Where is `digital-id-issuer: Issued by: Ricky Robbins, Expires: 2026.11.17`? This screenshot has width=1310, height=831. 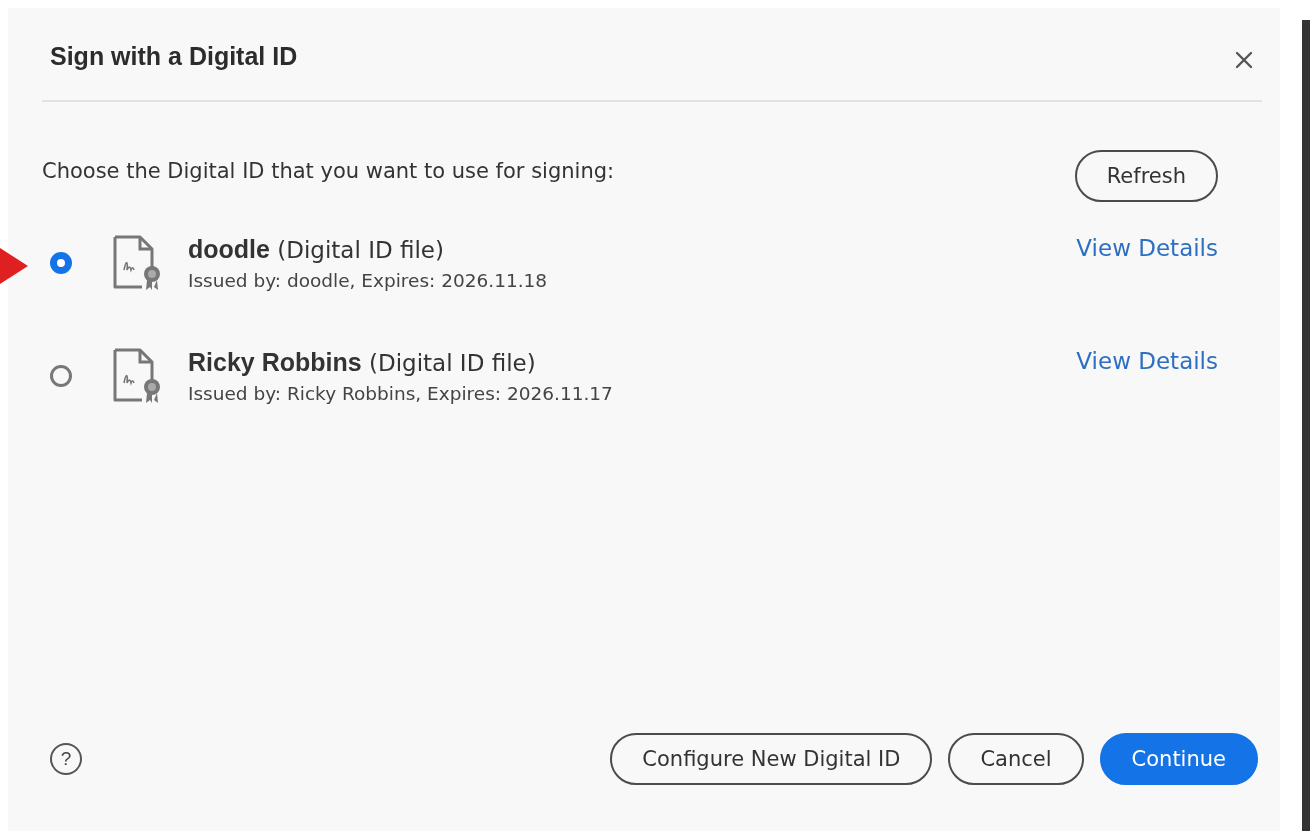
digital-id-issuer: Issued by: Ricky Robbins, Expires: 2026.11.17 is located at coordinates (401, 393).